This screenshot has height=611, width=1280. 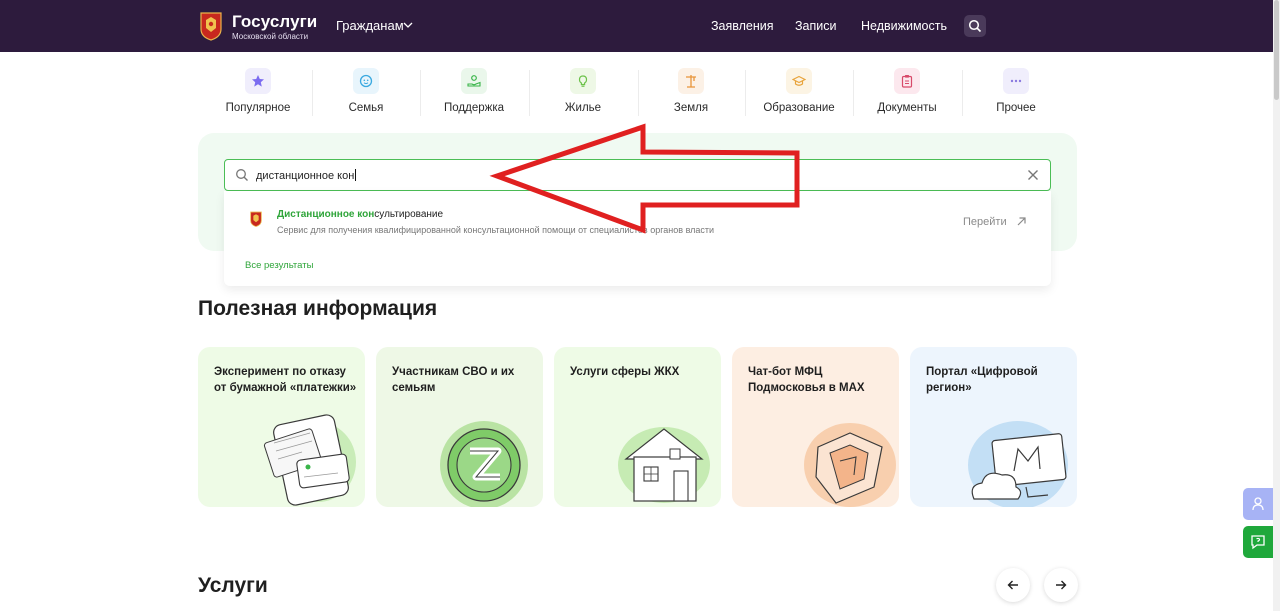 I want to click on text-caret, so click(x=356, y=175).